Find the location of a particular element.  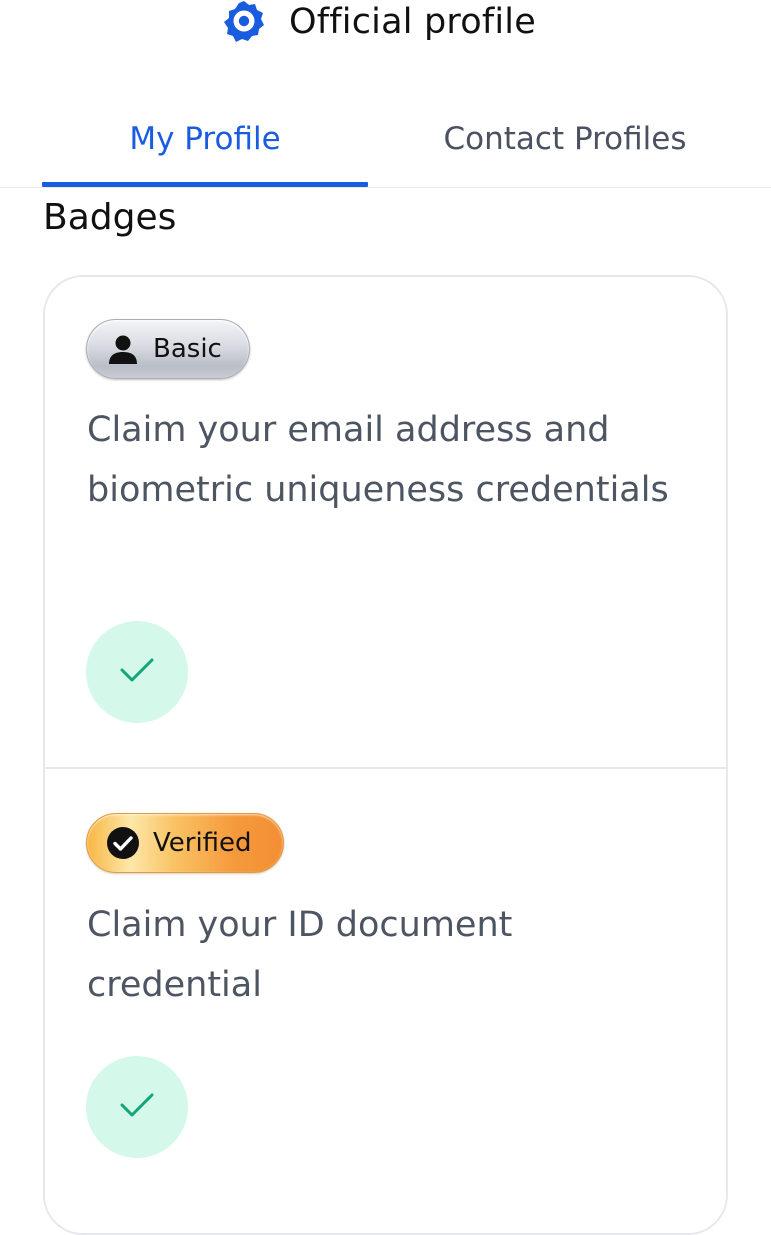

section-title-badges: Badges is located at coordinates (110, 217).